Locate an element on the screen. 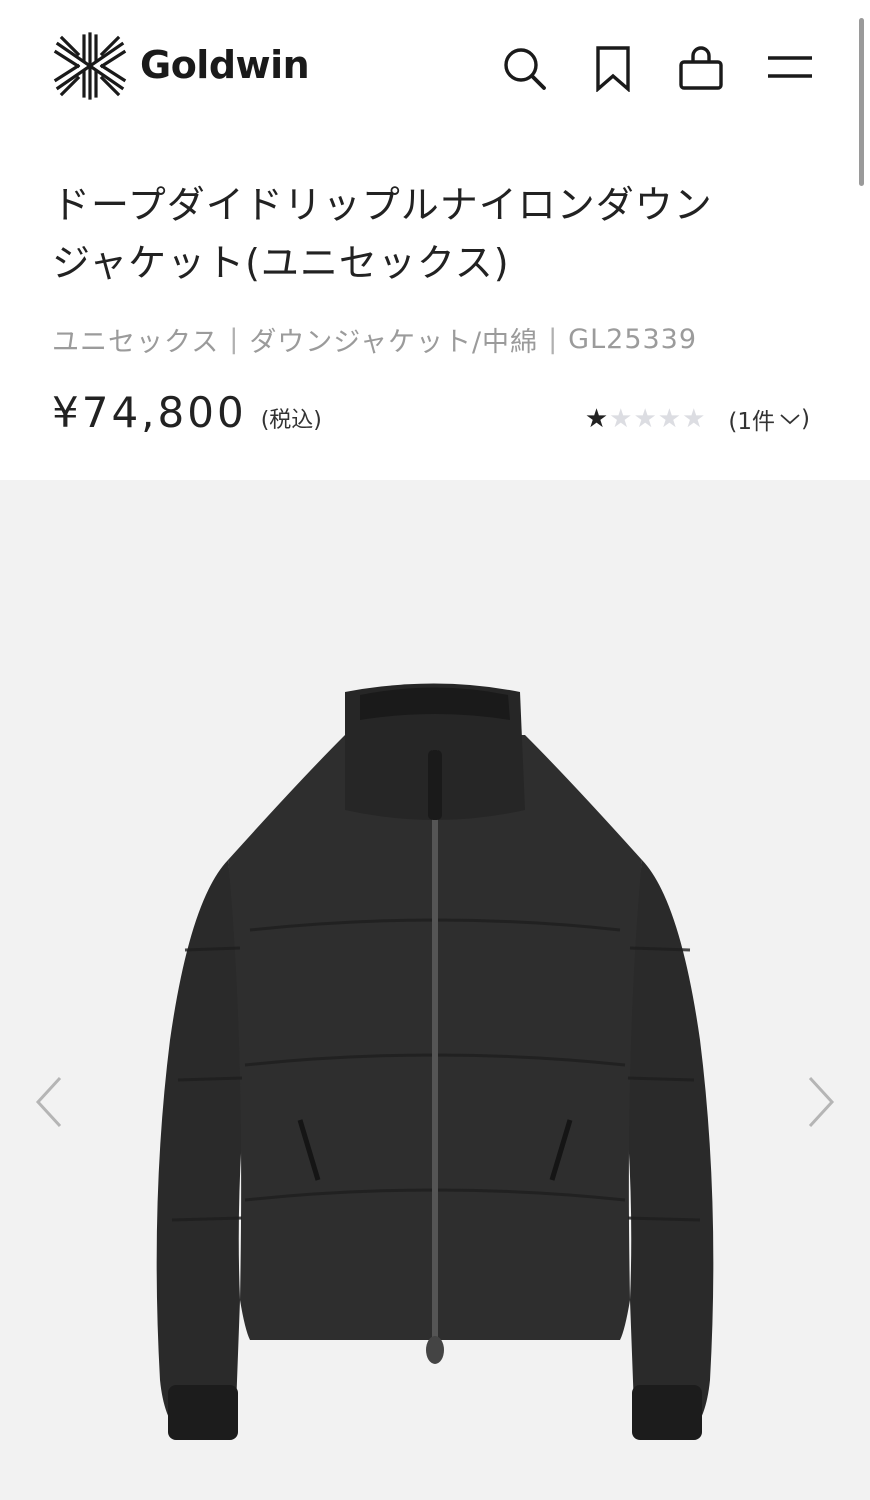 The height and width of the screenshot is (1500, 870). chevron-left-icon is located at coordinates (48, 1102).